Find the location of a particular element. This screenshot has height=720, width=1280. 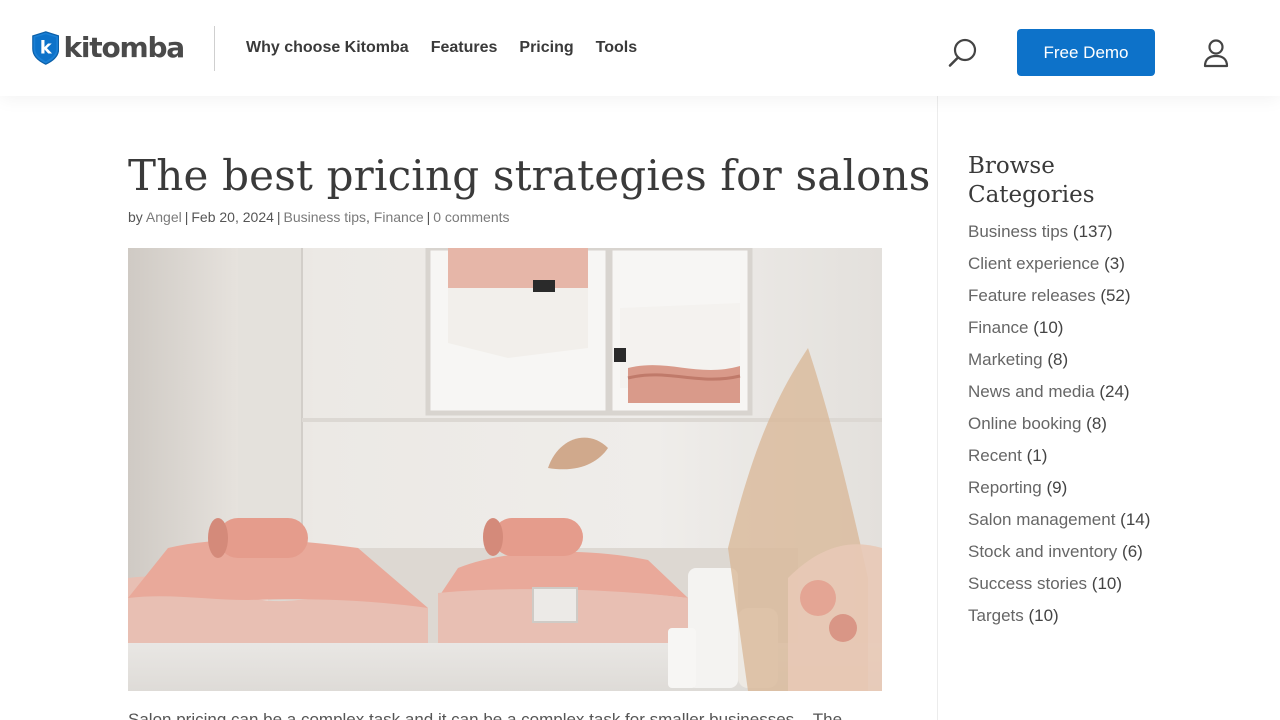

category-item: Finance (10) is located at coordinates (1063, 328).